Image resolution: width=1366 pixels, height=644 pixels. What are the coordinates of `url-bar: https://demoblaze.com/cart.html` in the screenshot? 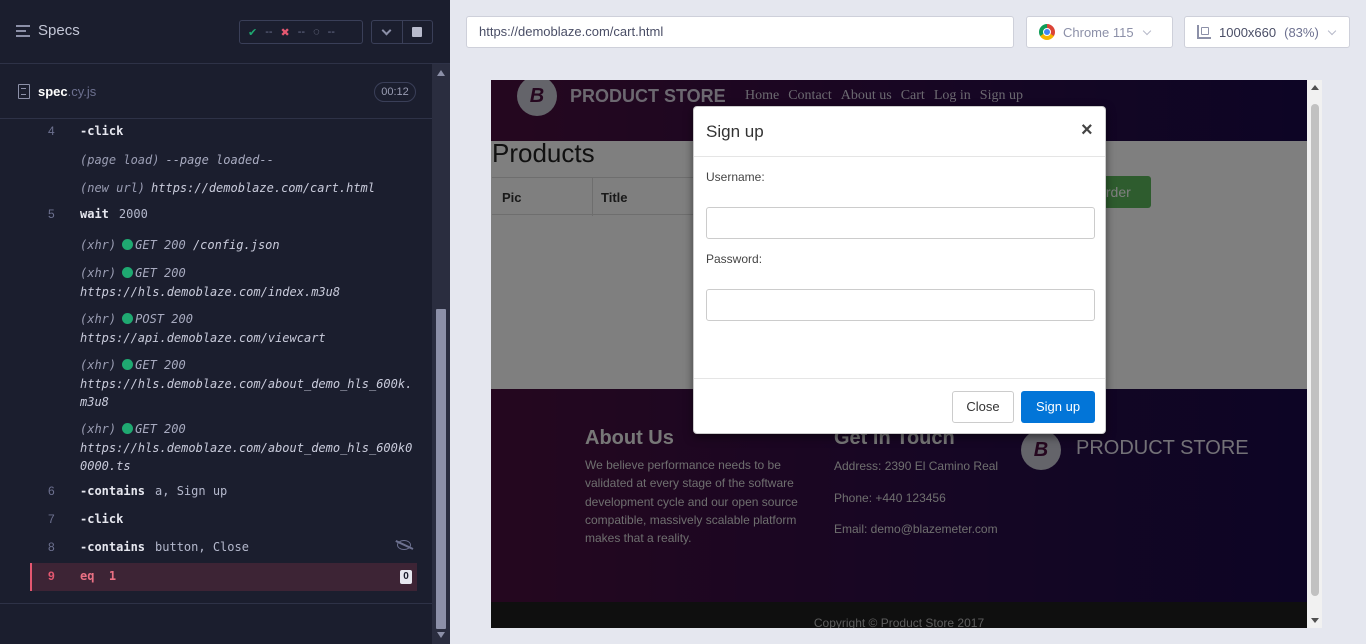 It's located at (740, 32).